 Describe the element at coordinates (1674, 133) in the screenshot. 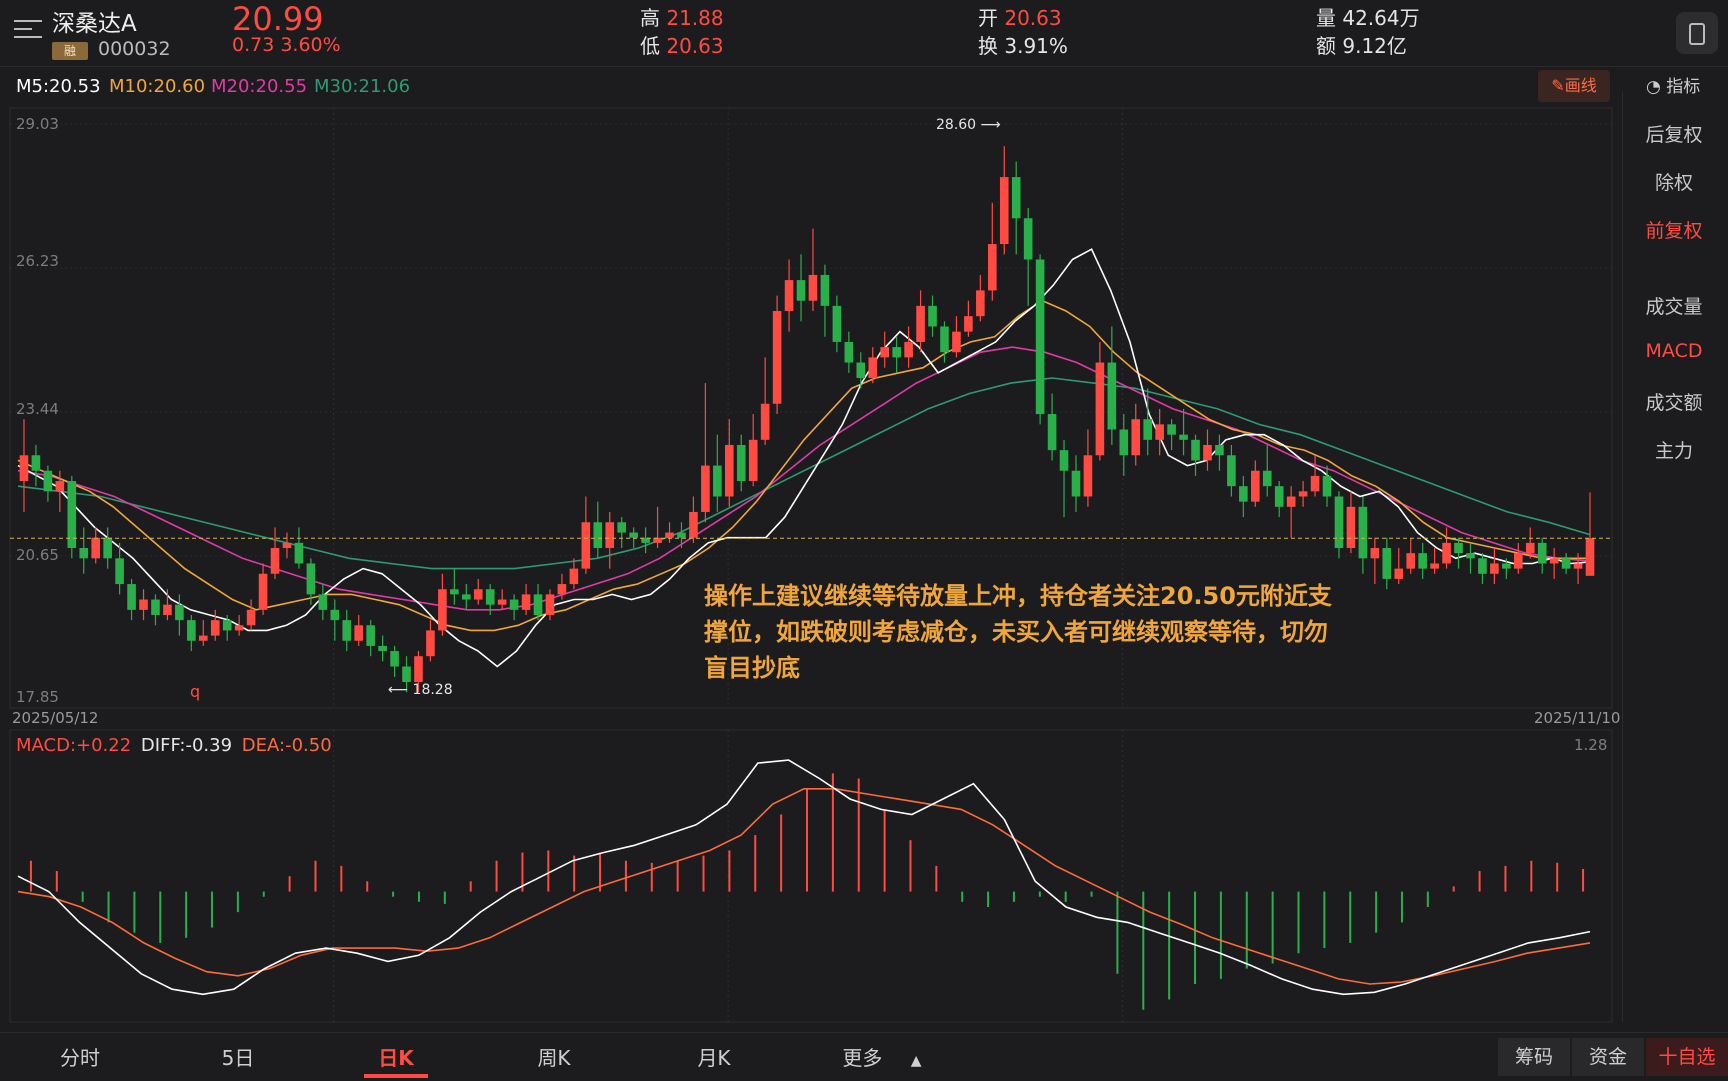

I see `side-item-back-adjust: 后复权` at that location.